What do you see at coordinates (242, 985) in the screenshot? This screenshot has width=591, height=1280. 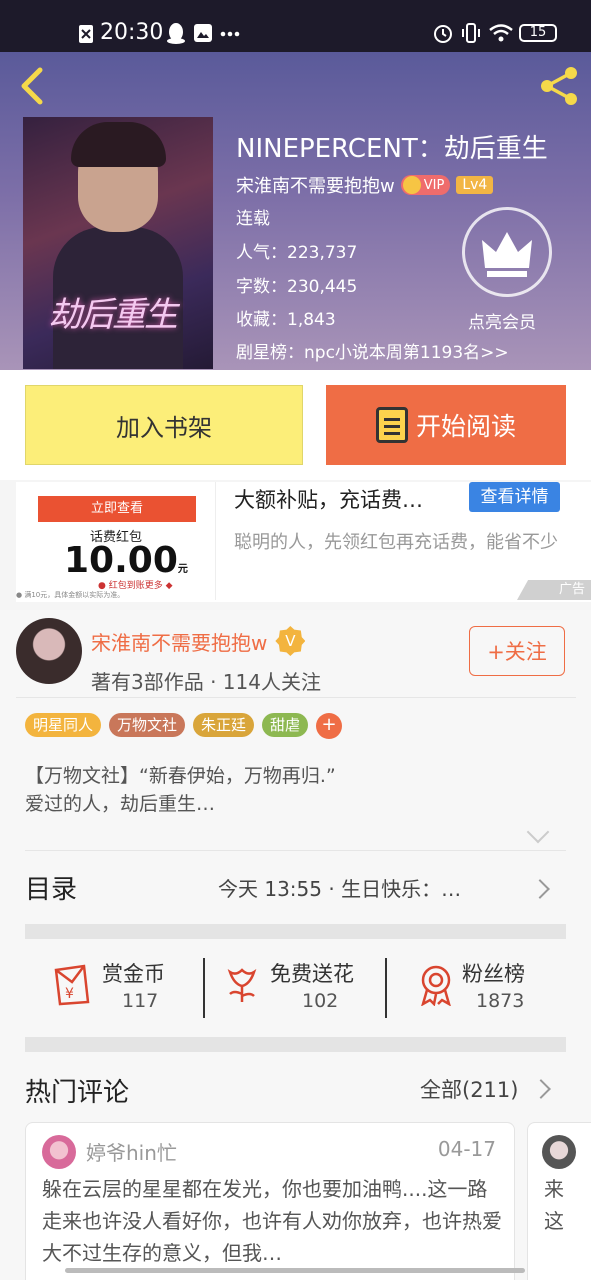 I see `flower-icon` at bounding box center [242, 985].